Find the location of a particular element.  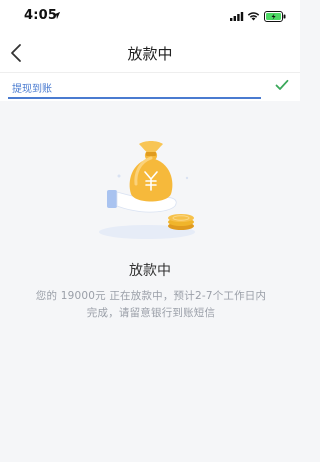

progress-bar is located at coordinates (134, 98).